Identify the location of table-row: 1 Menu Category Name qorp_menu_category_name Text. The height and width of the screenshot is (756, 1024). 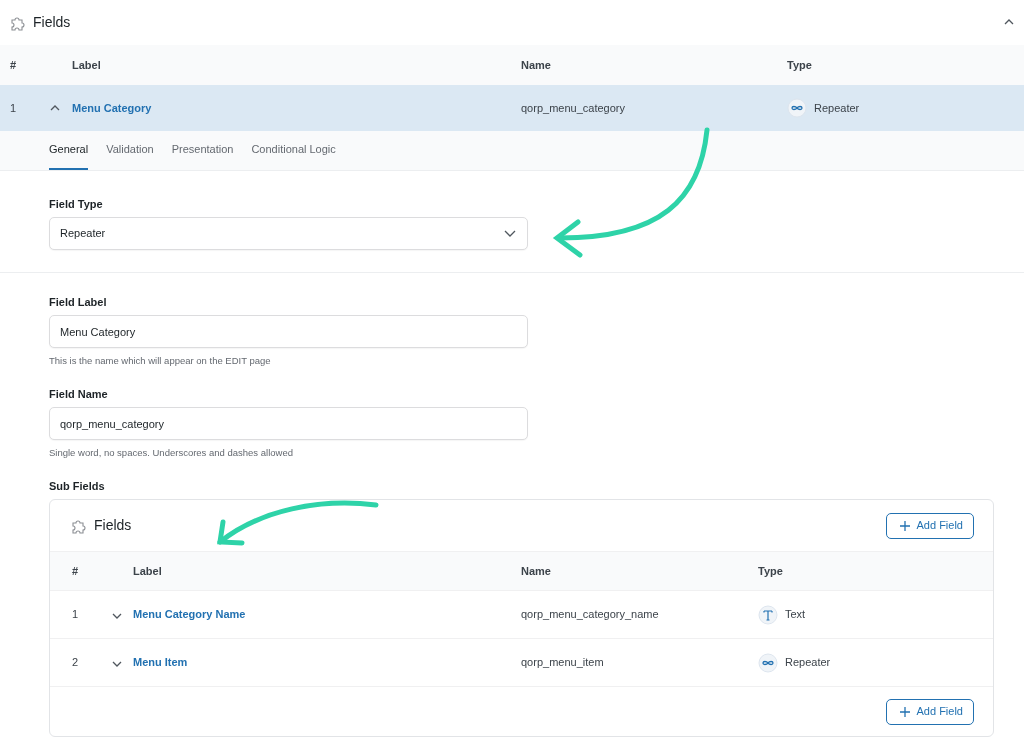
(521, 615).